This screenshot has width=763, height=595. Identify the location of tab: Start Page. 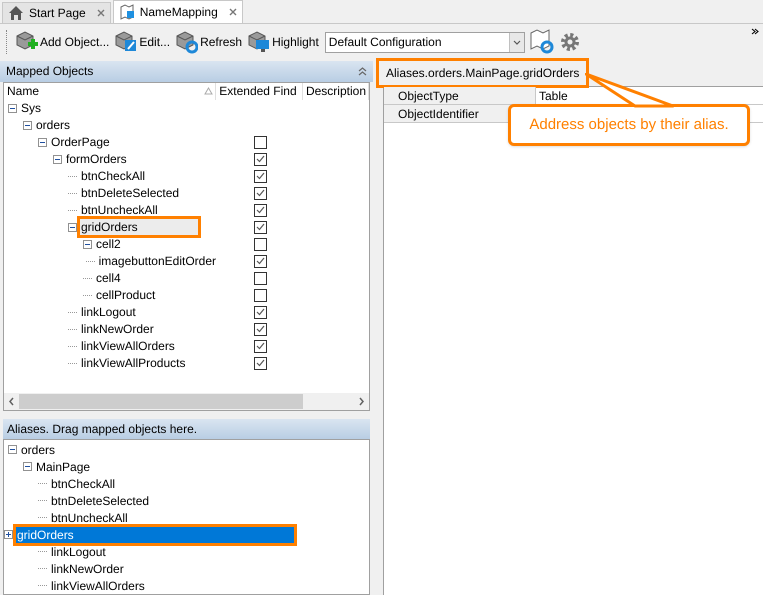
(56, 12).